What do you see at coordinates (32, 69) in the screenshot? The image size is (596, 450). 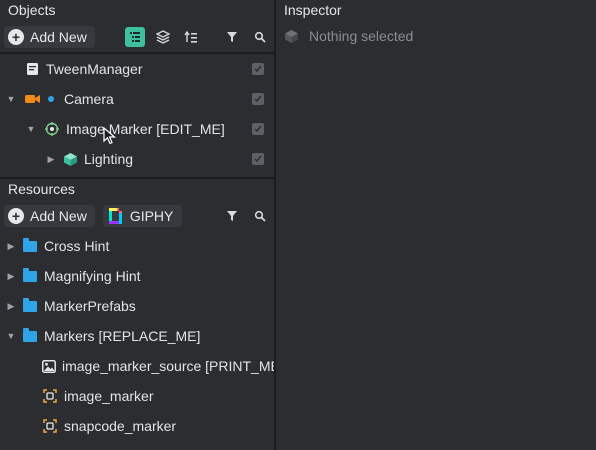 I see `script-icon` at bounding box center [32, 69].